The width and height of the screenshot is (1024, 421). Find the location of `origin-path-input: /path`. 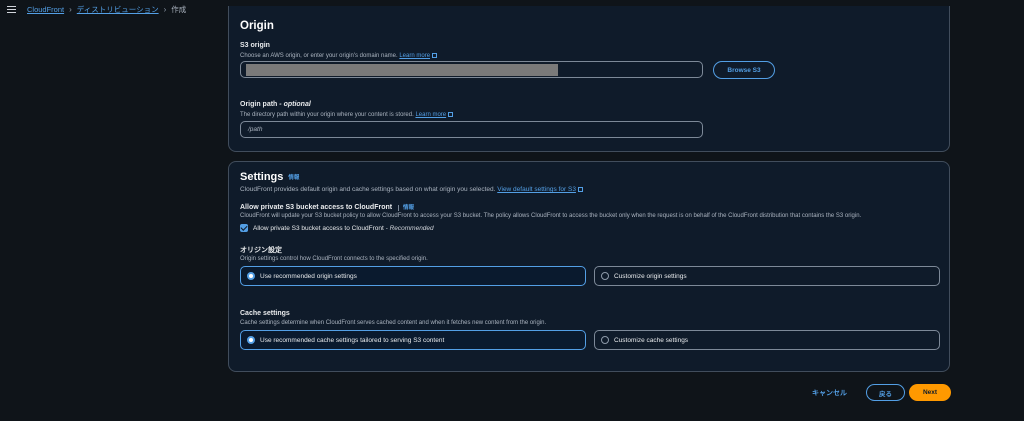

origin-path-input: /path is located at coordinates (471, 129).